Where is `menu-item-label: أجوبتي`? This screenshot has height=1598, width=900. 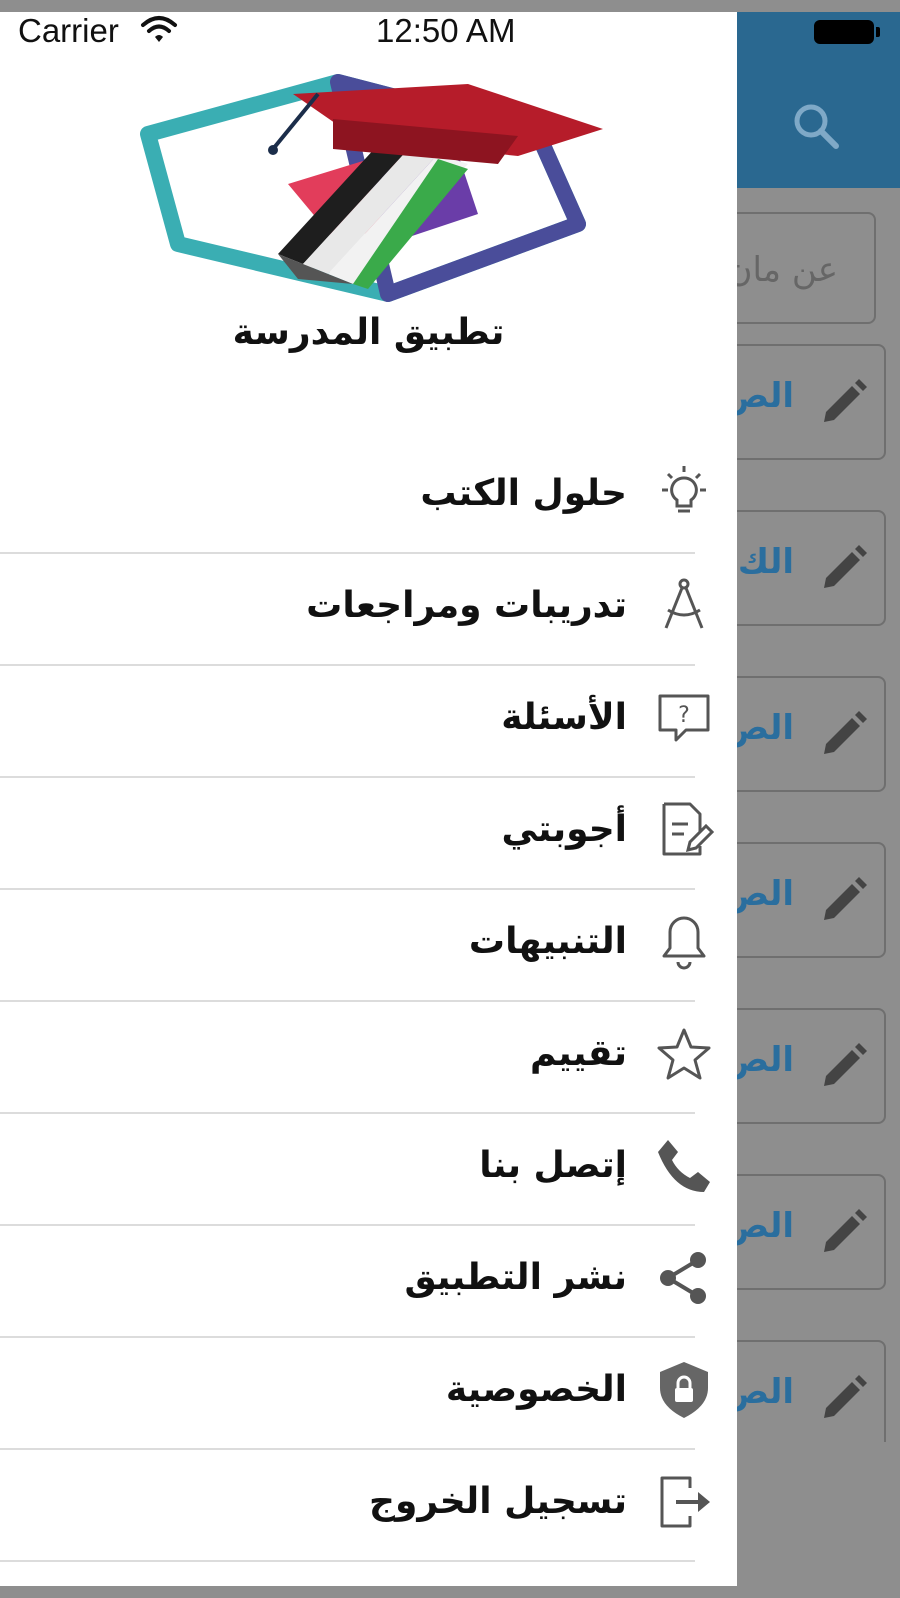
menu-item-label: أجوبتي is located at coordinates (564, 829).